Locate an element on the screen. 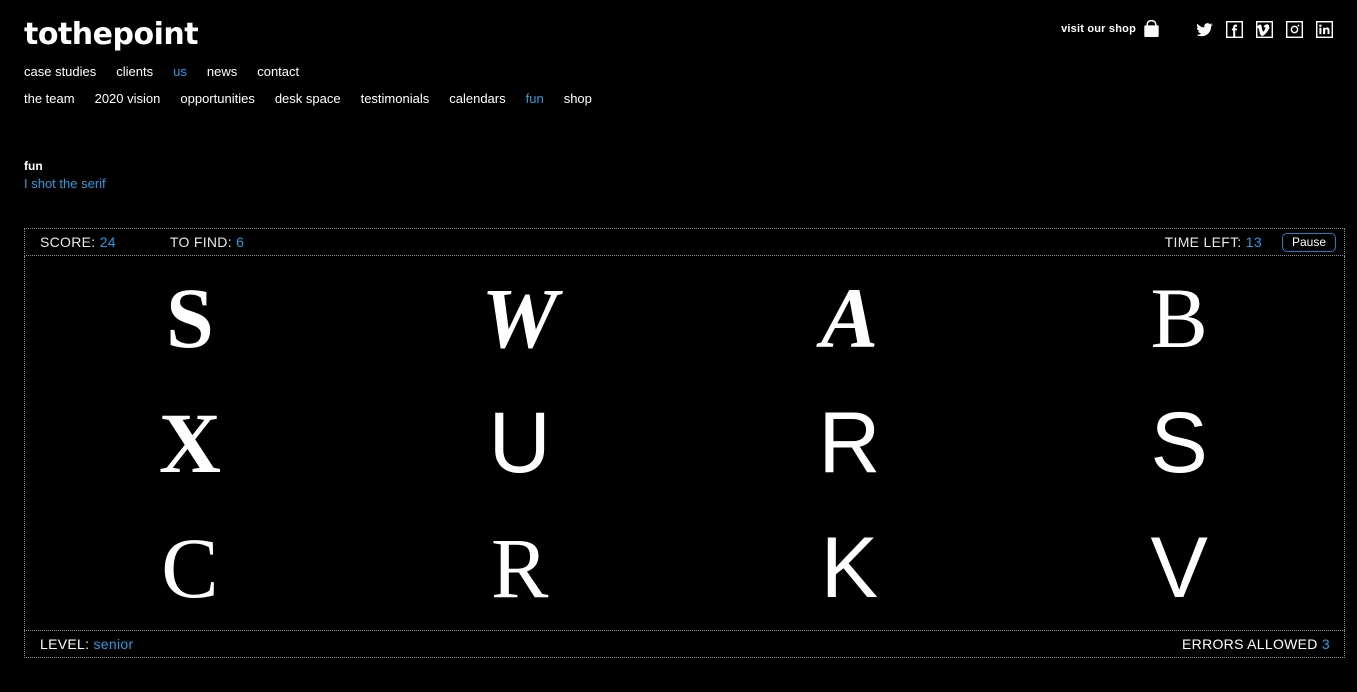  time-left-stat: TIME LEFT: 13 is located at coordinates (1213, 242).